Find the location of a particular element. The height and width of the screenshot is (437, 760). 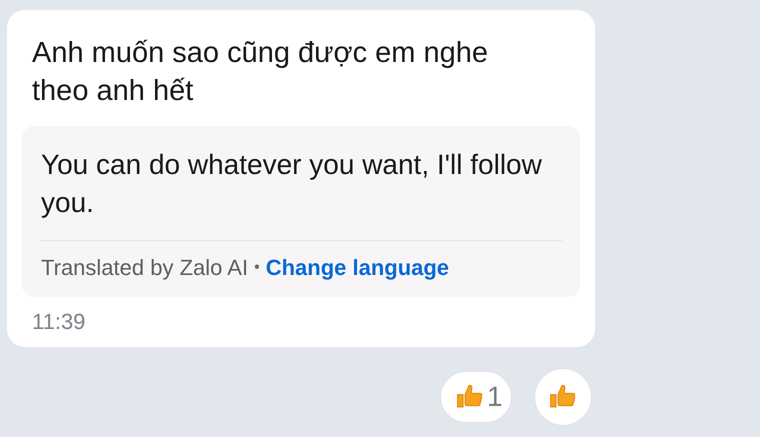

change-language-link: Change language is located at coordinates (358, 268).